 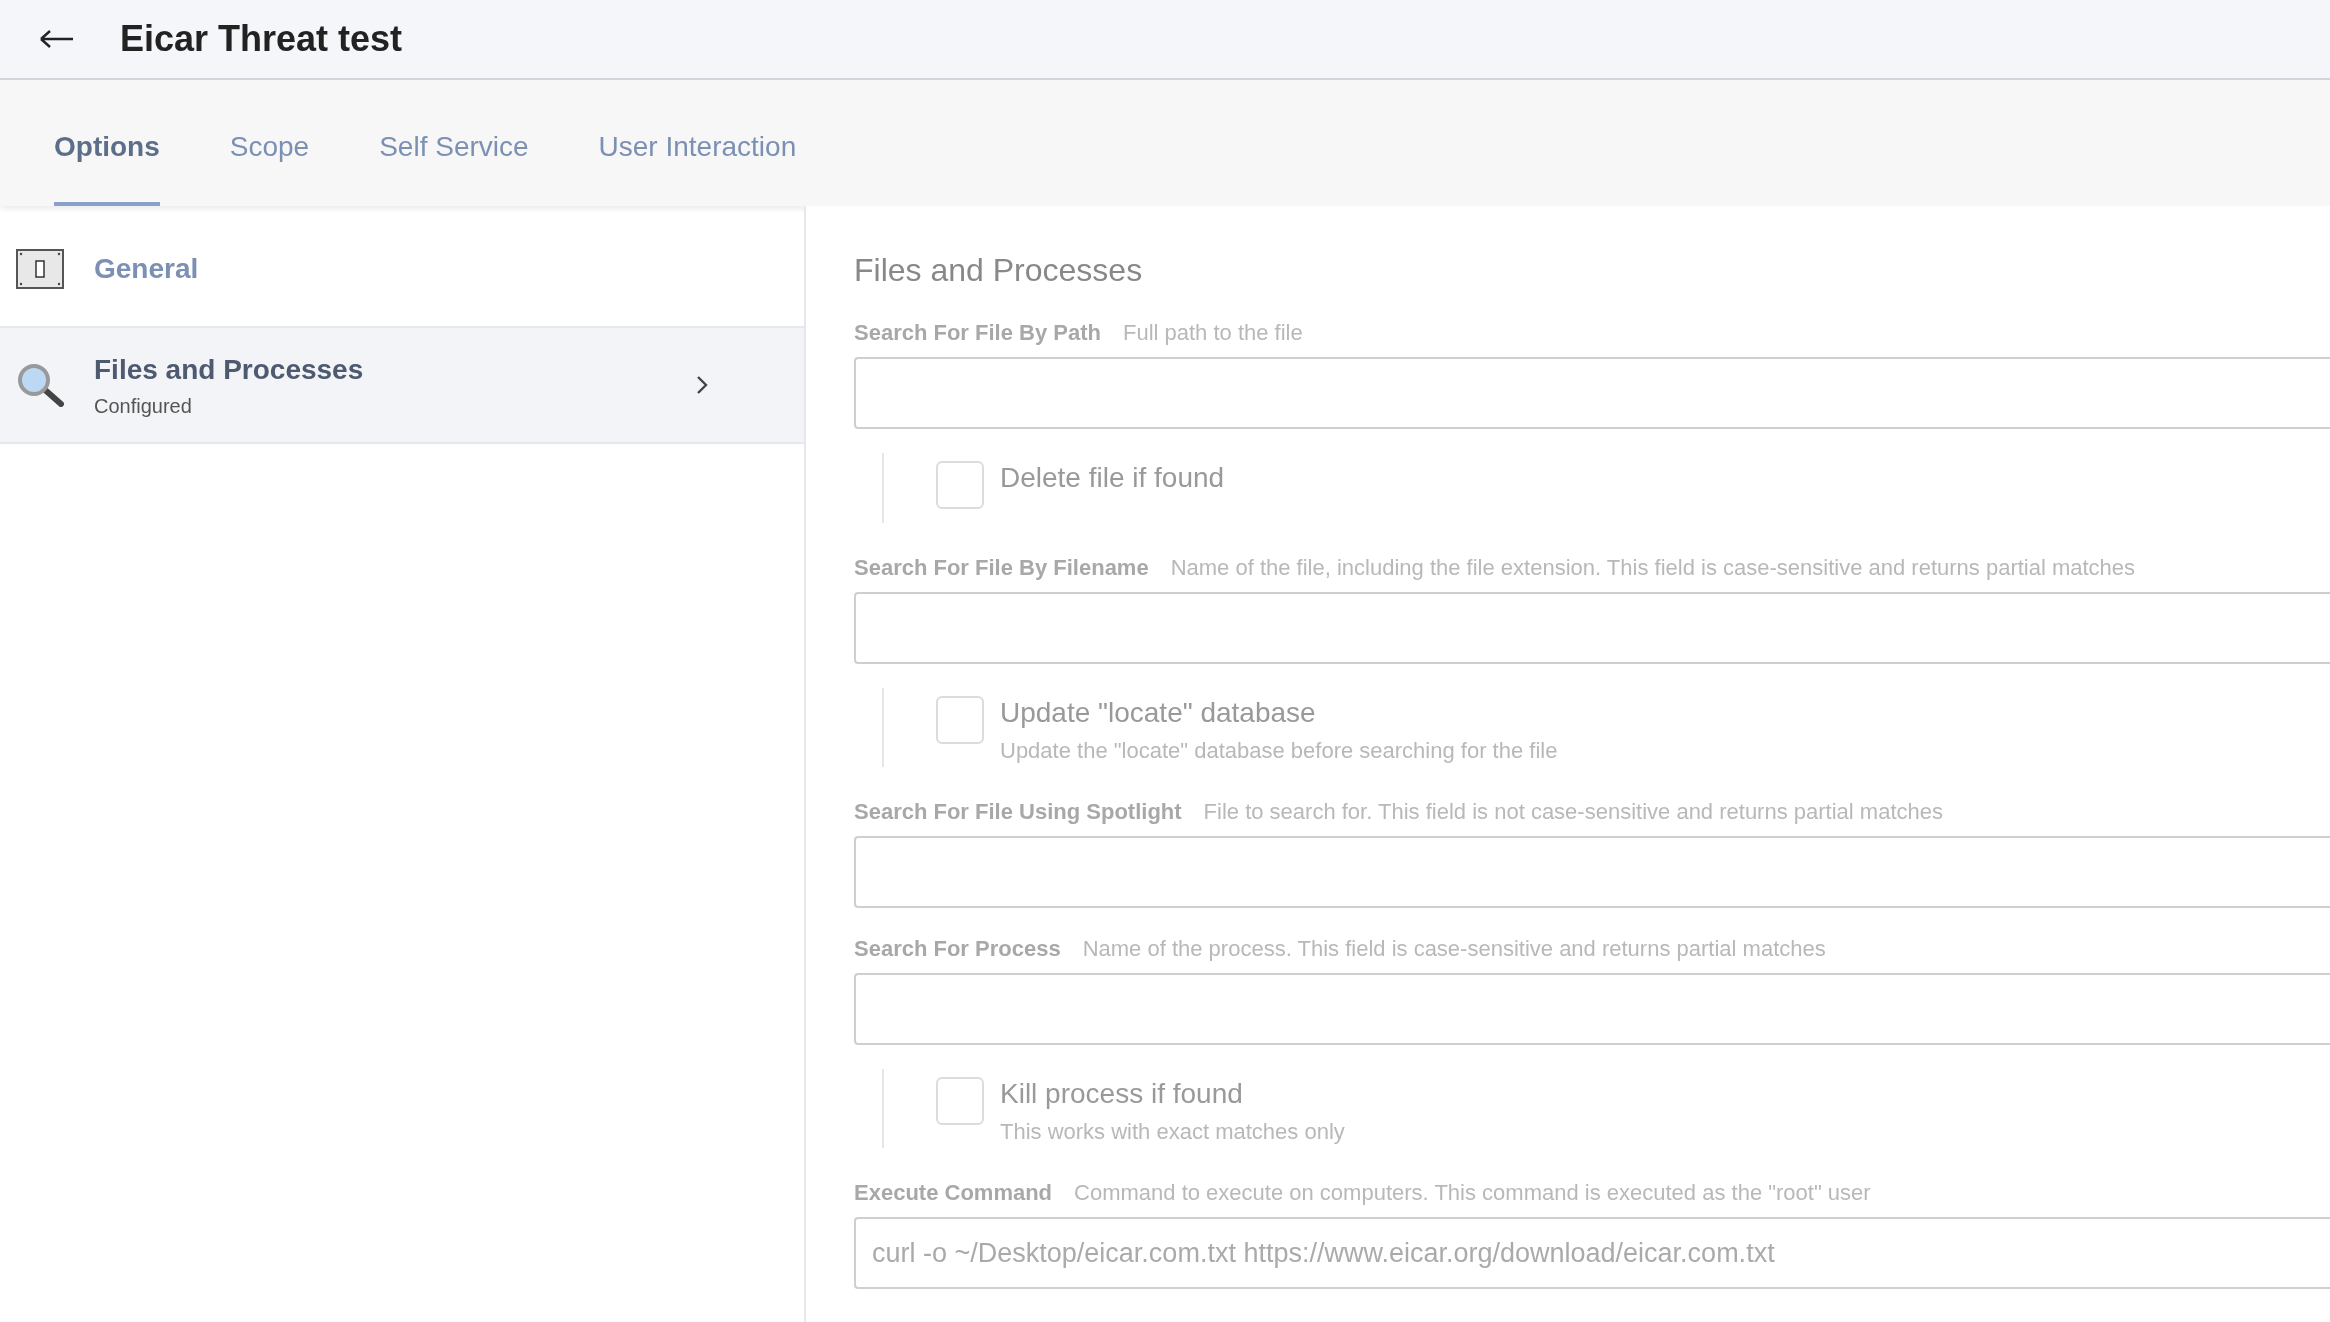 What do you see at coordinates (107, 166) in the screenshot?
I see `tab: Options` at bounding box center [107, 166].